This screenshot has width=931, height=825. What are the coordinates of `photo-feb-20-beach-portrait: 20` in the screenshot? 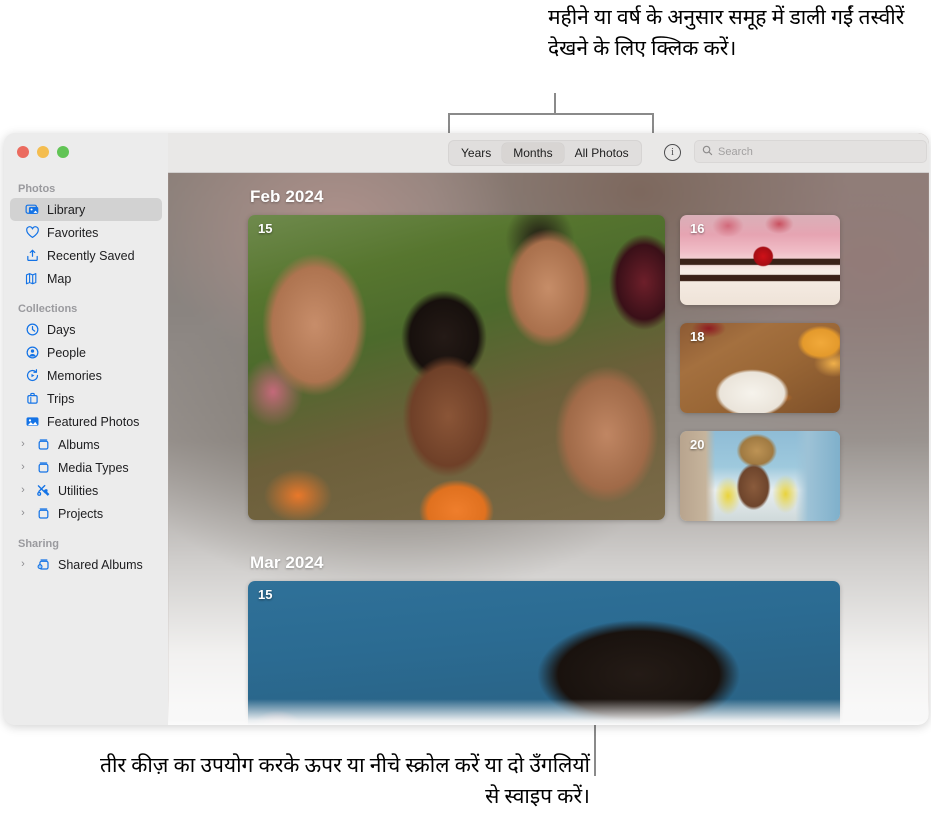 It's located at (760, 476).